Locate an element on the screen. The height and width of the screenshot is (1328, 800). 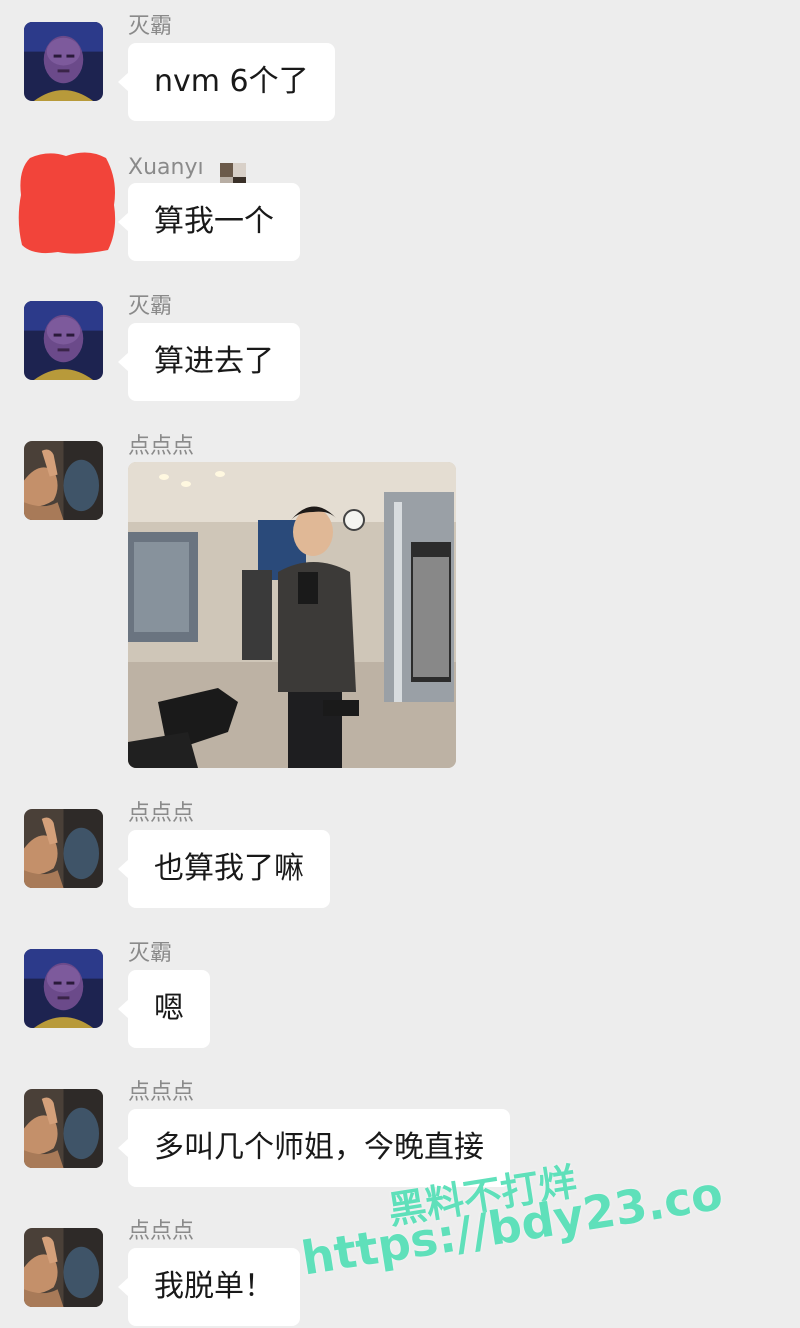
redacted-avatar is located at coordinates (68, 202).